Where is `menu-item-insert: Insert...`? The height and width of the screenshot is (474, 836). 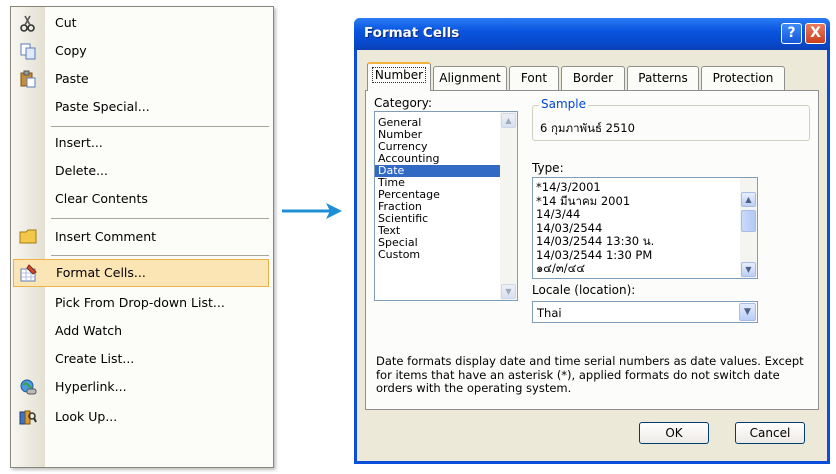 menu-item-insert: Insert... is located at coordinates (142, 143).